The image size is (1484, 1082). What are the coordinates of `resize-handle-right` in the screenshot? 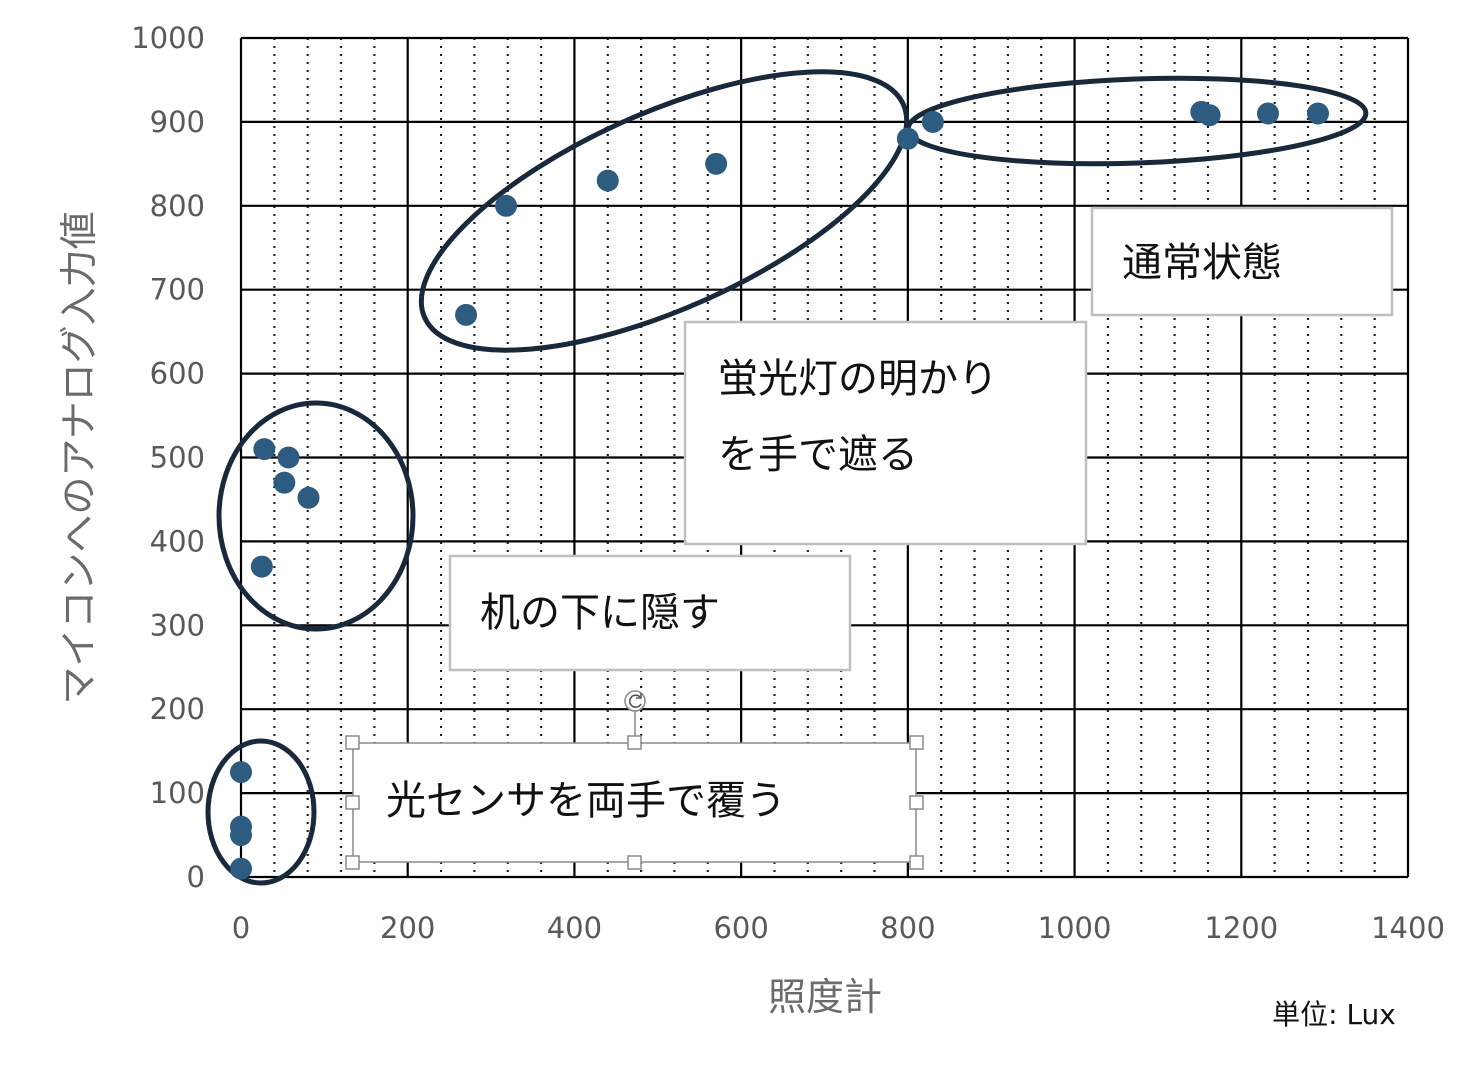 It's located at (916, 802).